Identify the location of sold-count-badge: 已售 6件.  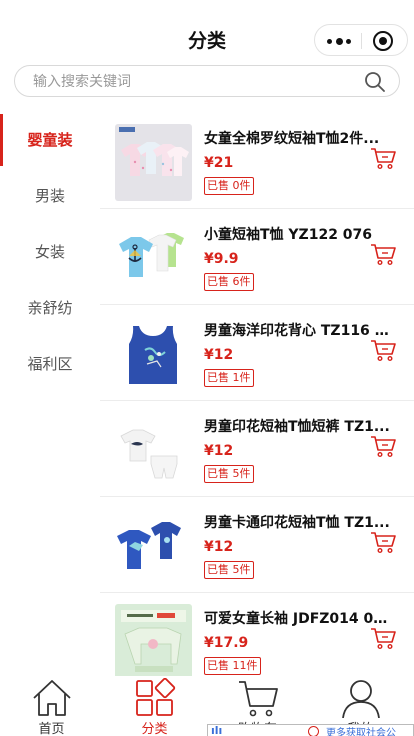
(229, 282).